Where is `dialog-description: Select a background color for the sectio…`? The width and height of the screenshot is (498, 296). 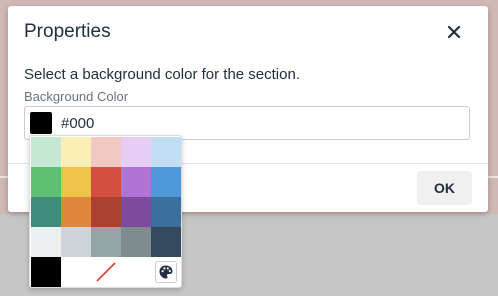
dialog-description: Select a background color for the sectio… is located at coordinates (162, 74).